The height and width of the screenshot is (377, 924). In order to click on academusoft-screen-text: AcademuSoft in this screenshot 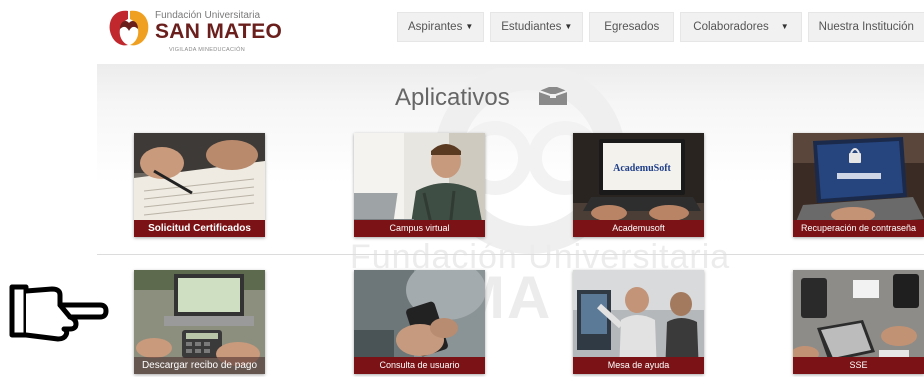, I will do `click(642, 168)`.